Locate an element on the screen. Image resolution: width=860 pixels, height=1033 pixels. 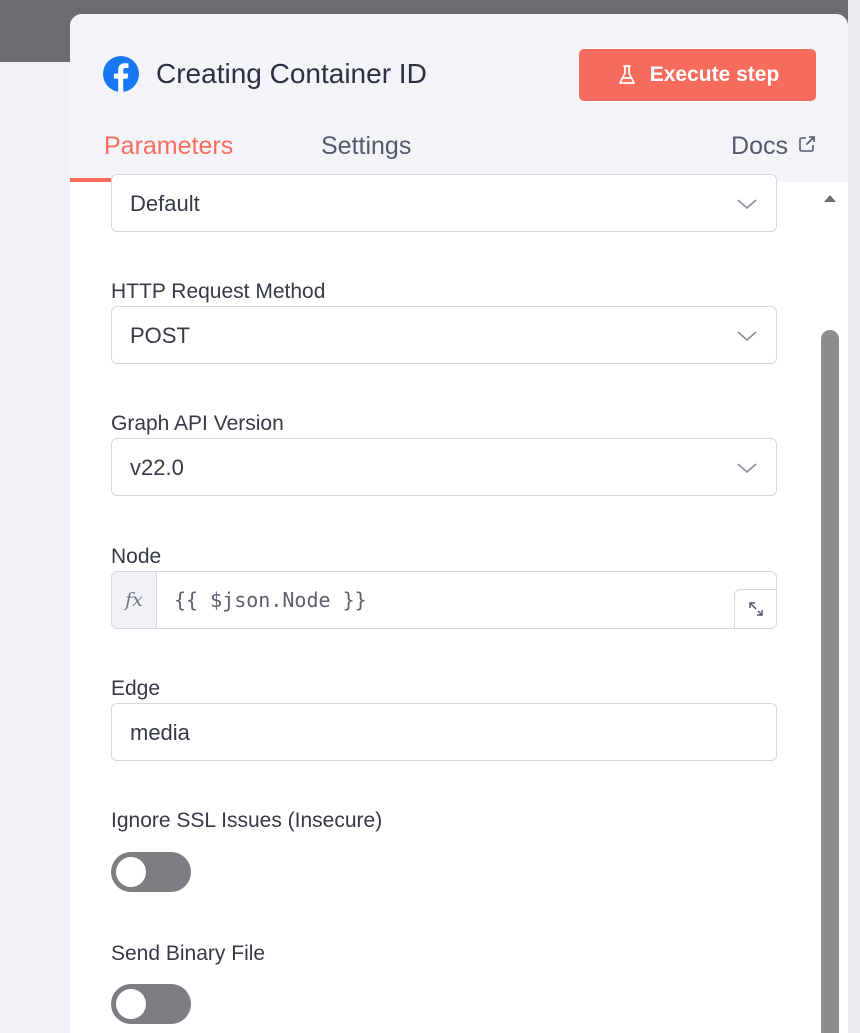
external-link-icon is located at coordinates (807, 144).